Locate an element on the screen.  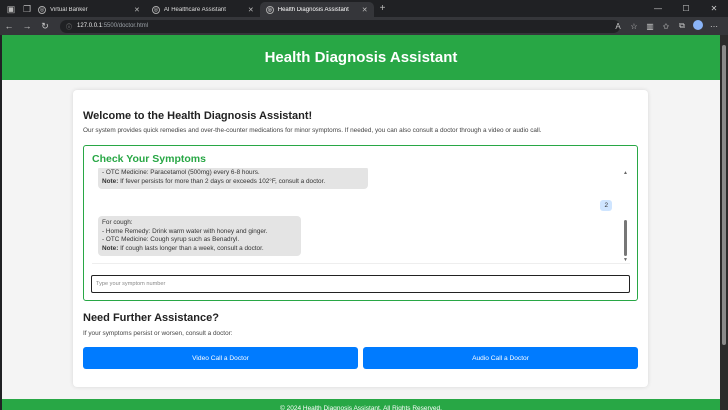
reload-icon: ↻ is located at coordinates (45, 26).